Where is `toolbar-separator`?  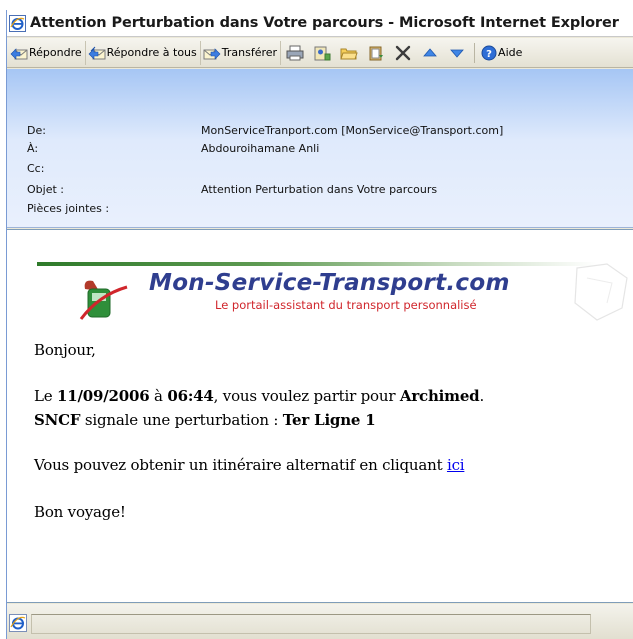 toolbar-separator is located at coordinates (475, 52).